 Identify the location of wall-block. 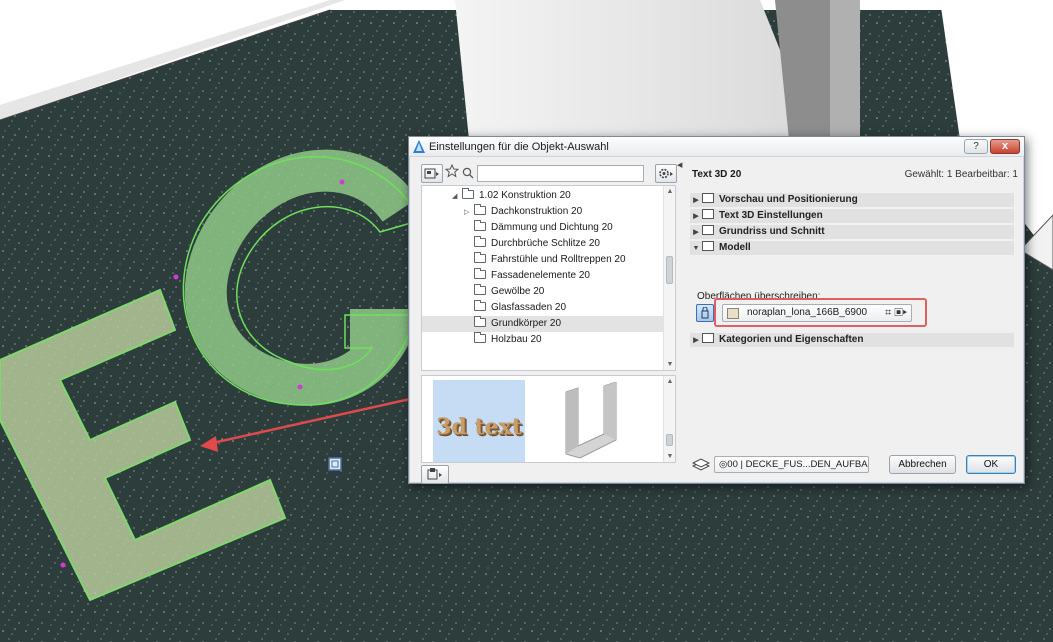
(637, 75).